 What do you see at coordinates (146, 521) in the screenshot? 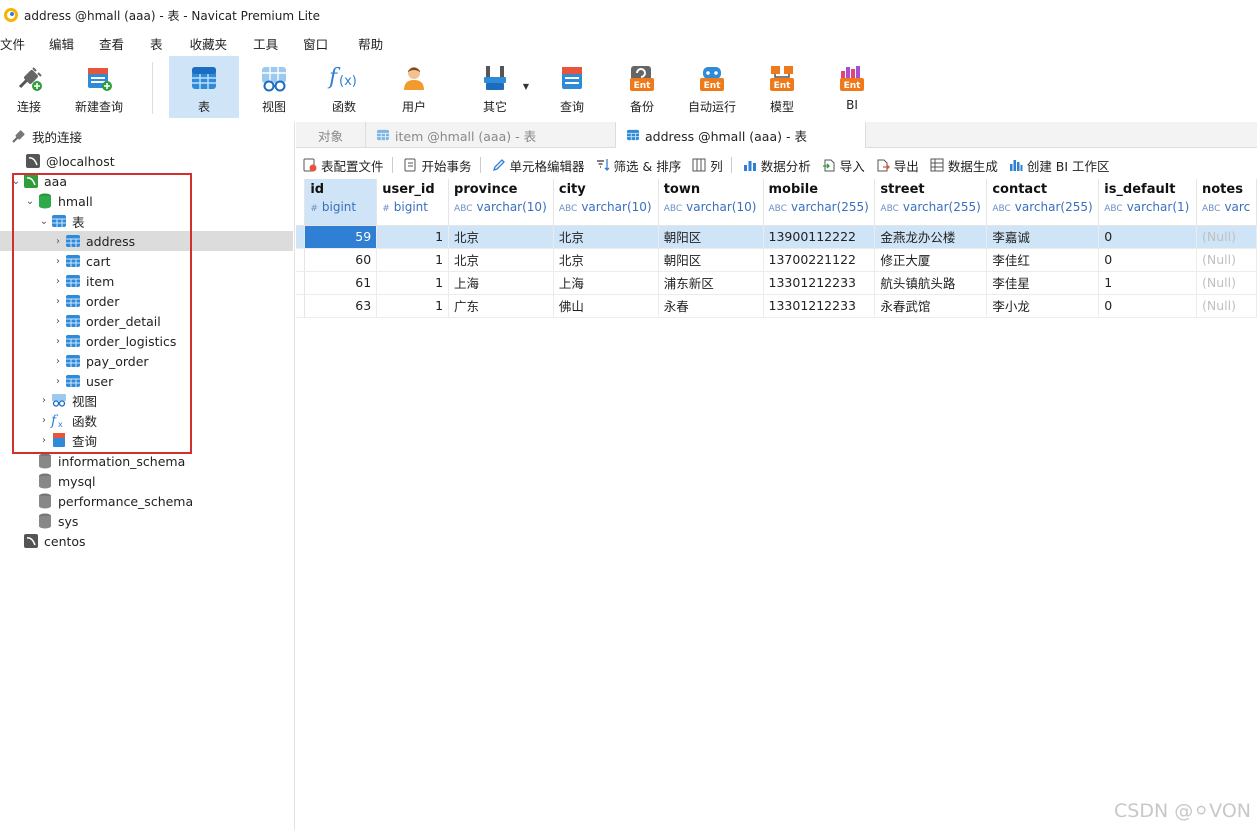
I see `tree-db-sys: sys` at bounding box center [146, 521].